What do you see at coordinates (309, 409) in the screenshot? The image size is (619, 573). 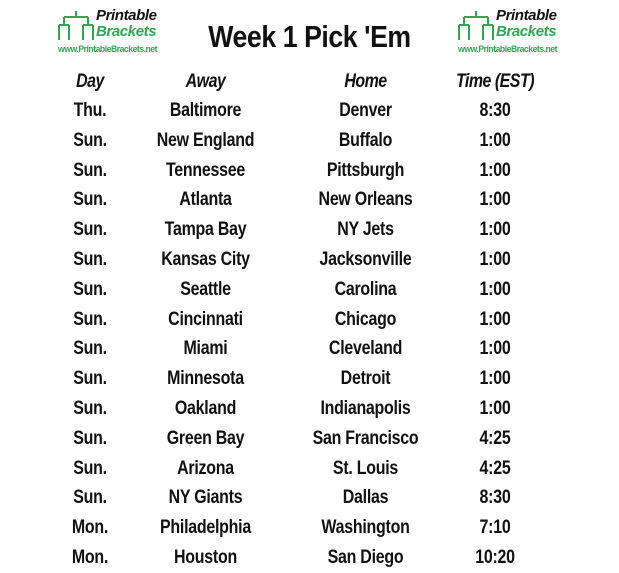 I see `table-row: Sun. Oakland Indianapolis 1:00` at bounding box center [309, 409].